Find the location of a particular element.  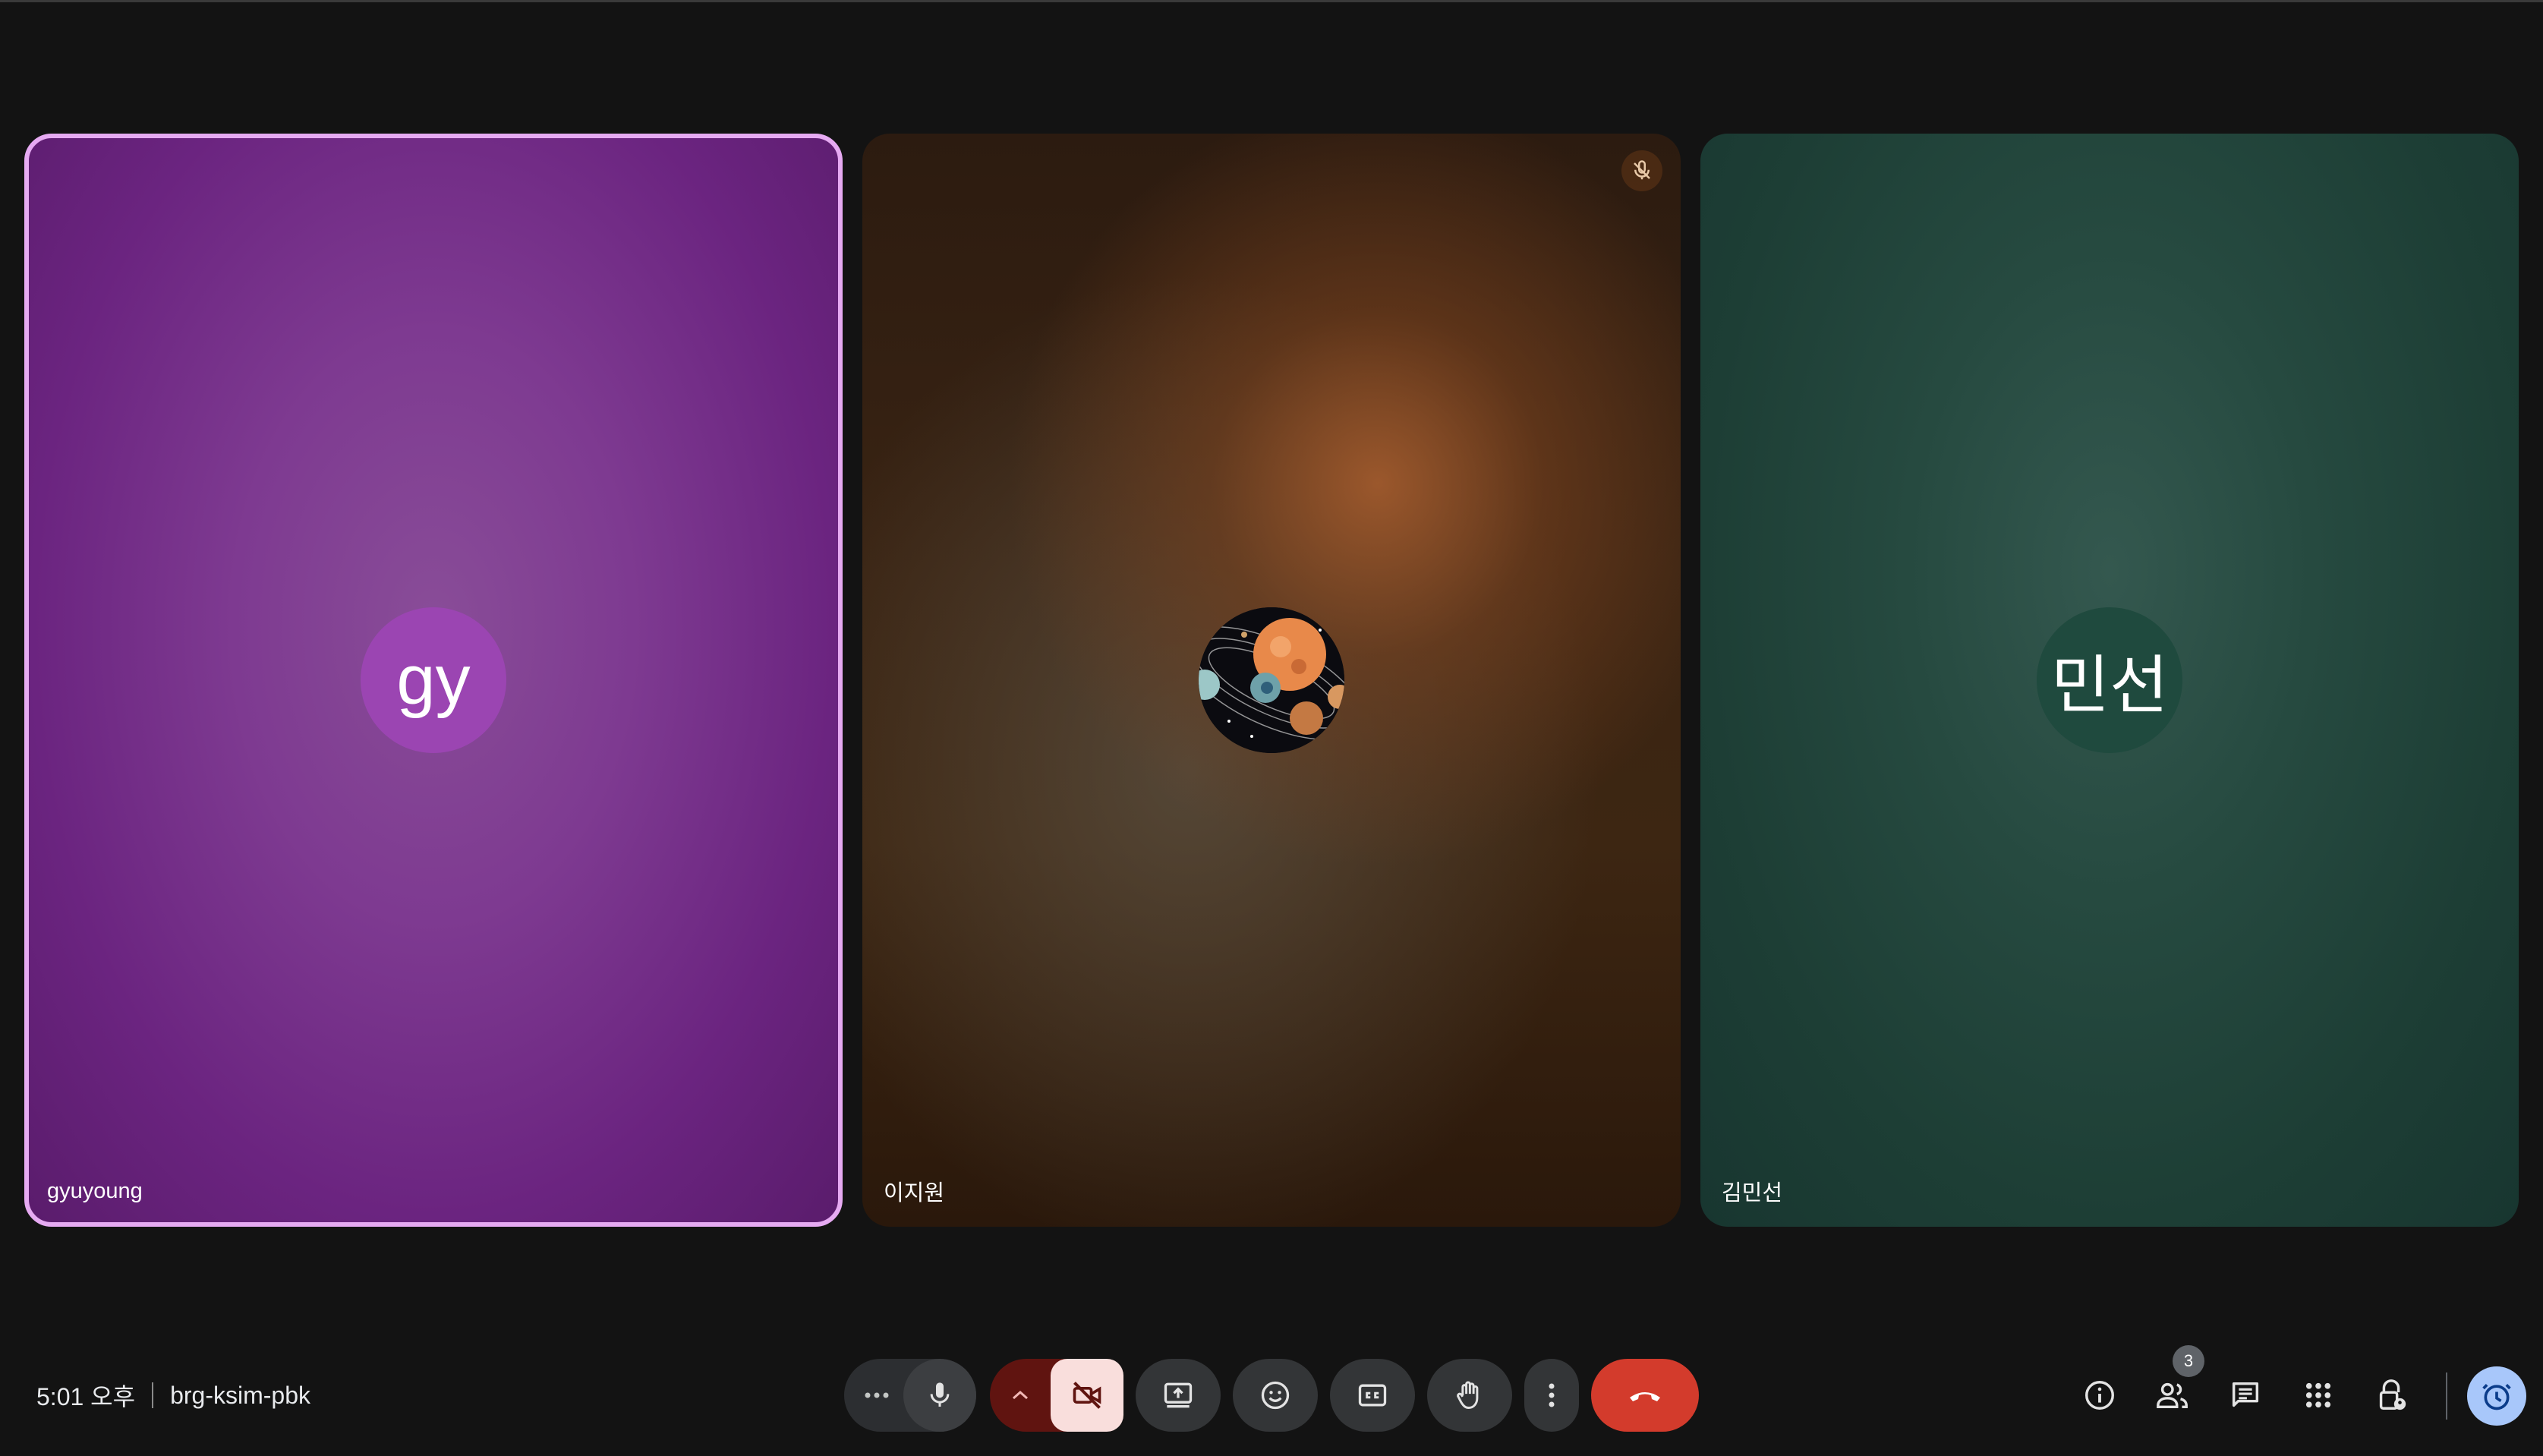

call-end-icon is located at coordinates (1645, 1396).